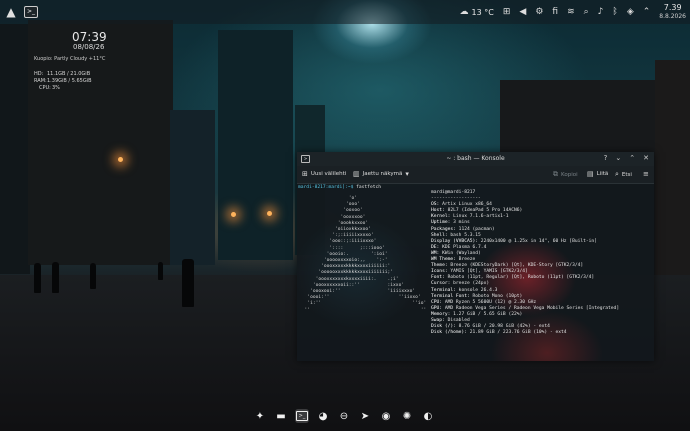 The height and width of the screenshot is (431, 690). What do you see at coordinates (438, 302) in the screenshot?
I see `info-key: CPU:` at bounding box center [438, 302].